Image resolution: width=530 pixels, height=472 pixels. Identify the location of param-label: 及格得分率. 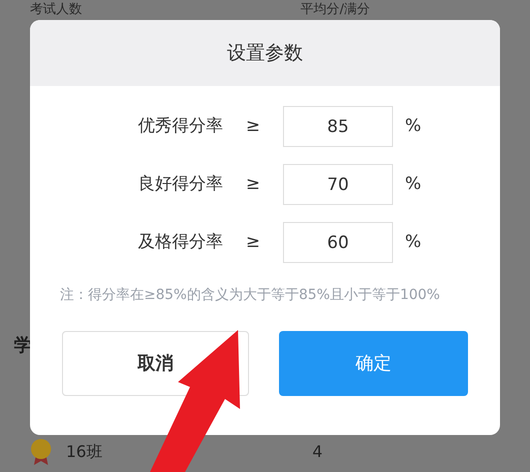
(180, 242).